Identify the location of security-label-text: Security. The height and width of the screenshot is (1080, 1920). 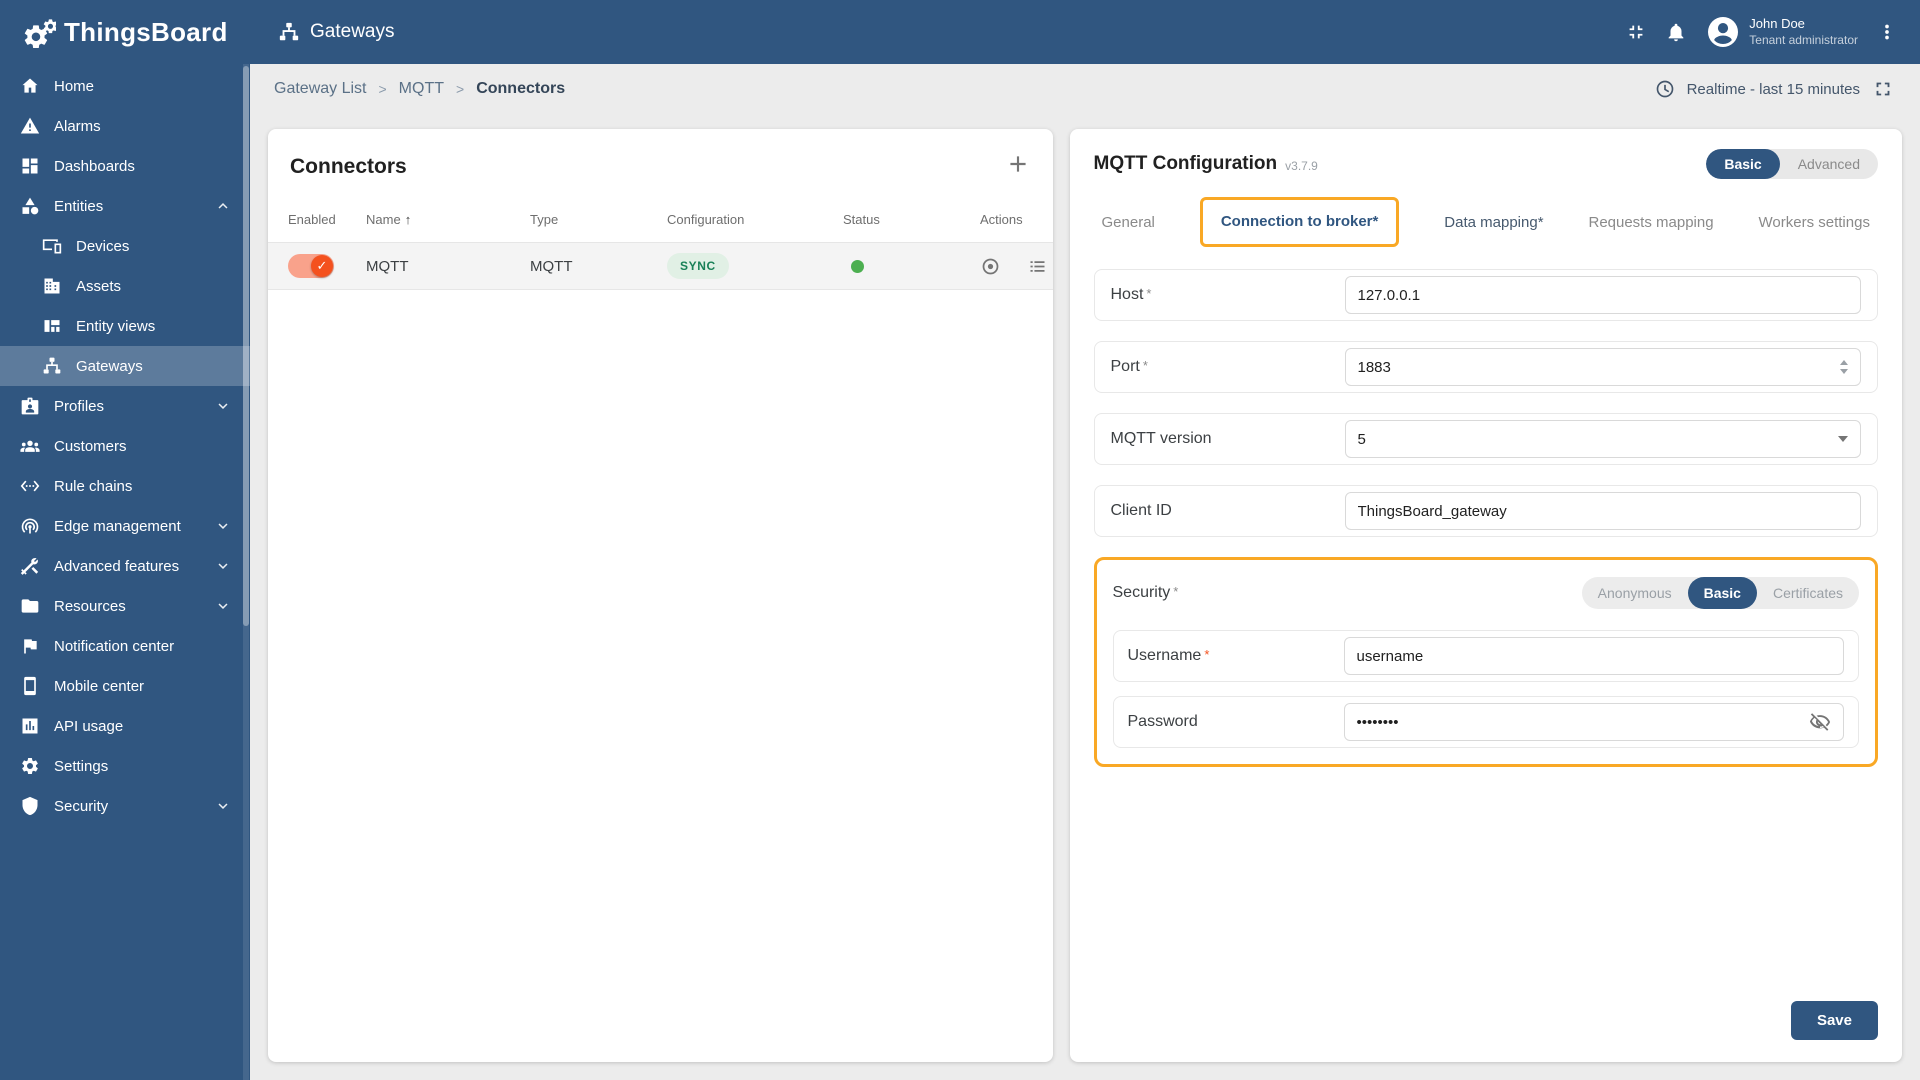
(1141, 592).